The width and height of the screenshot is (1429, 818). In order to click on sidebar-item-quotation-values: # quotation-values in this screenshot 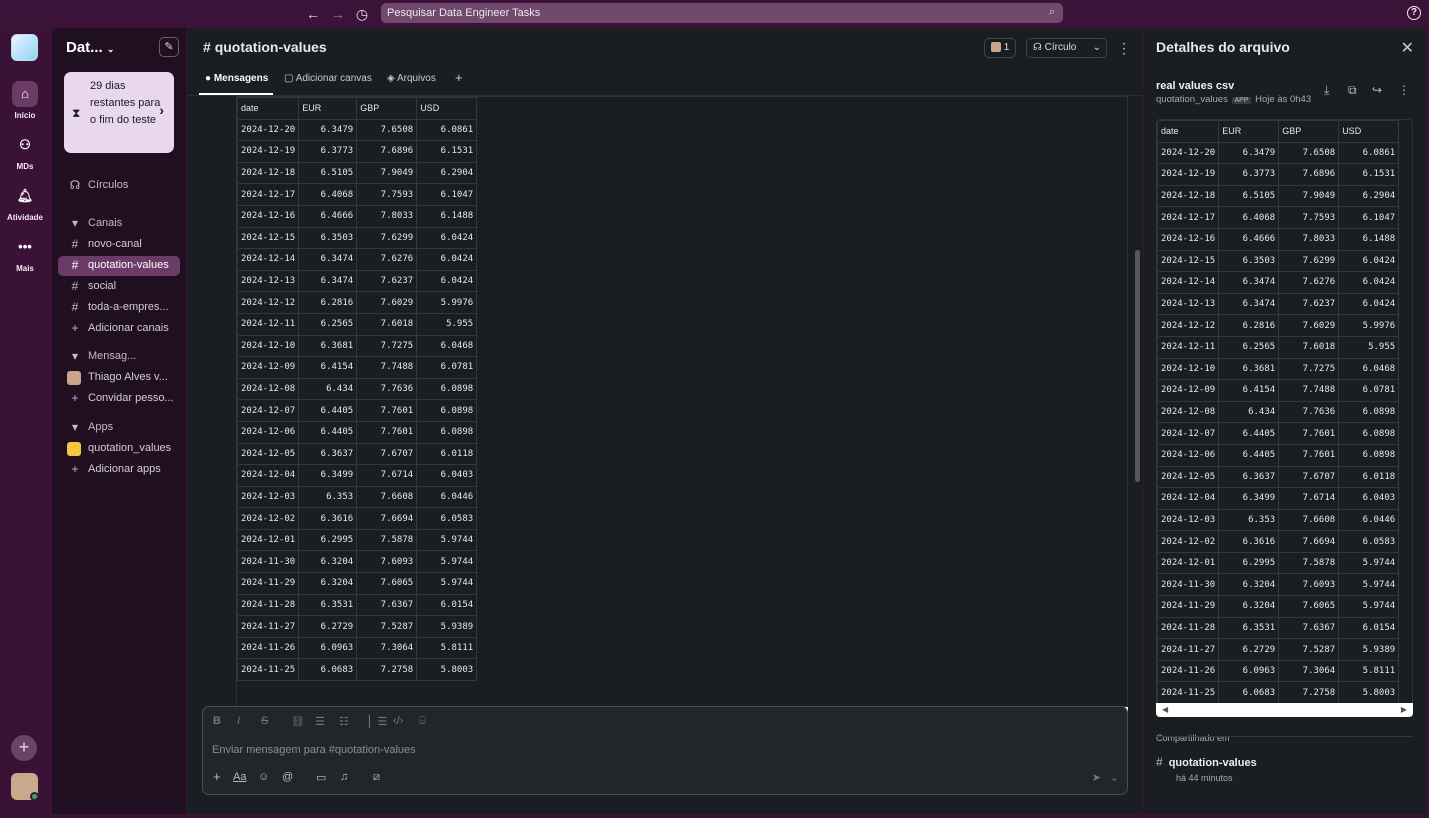, I will do `click(119, 266)`.